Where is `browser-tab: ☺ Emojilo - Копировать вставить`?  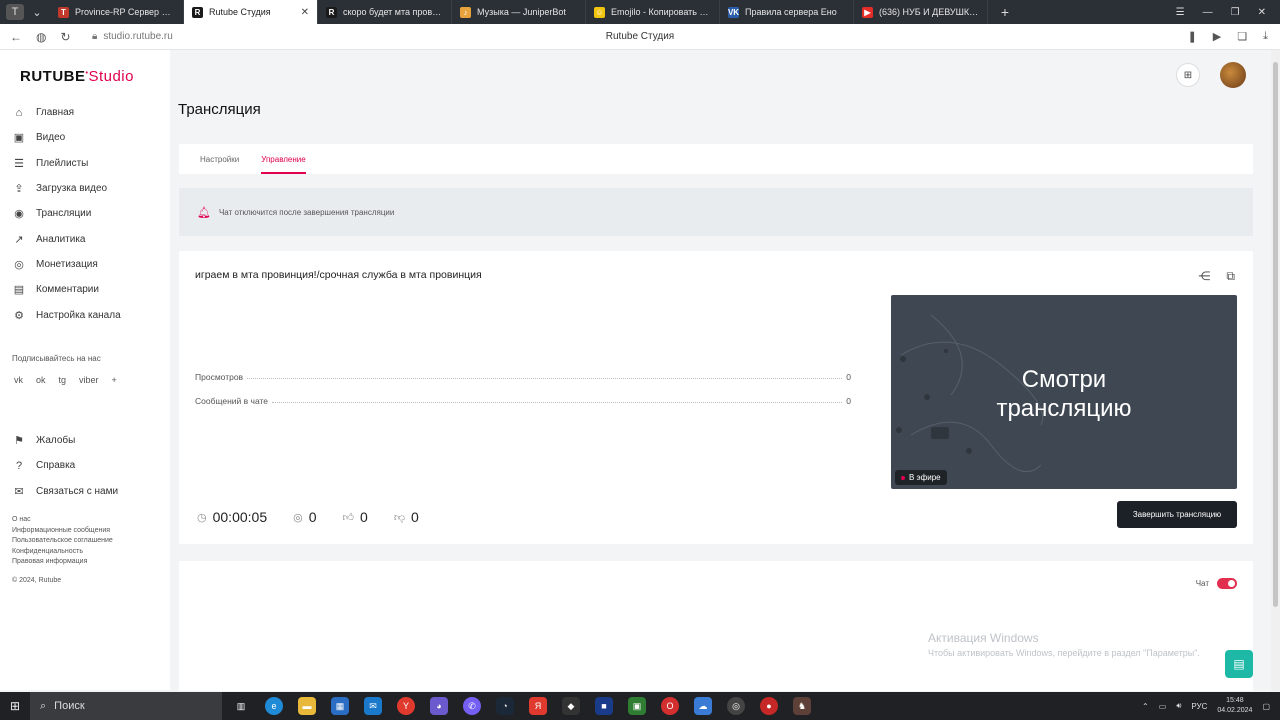 browser-tab: ☺ Emojilo - Копировать вставить is located at coordinates (653, 12).